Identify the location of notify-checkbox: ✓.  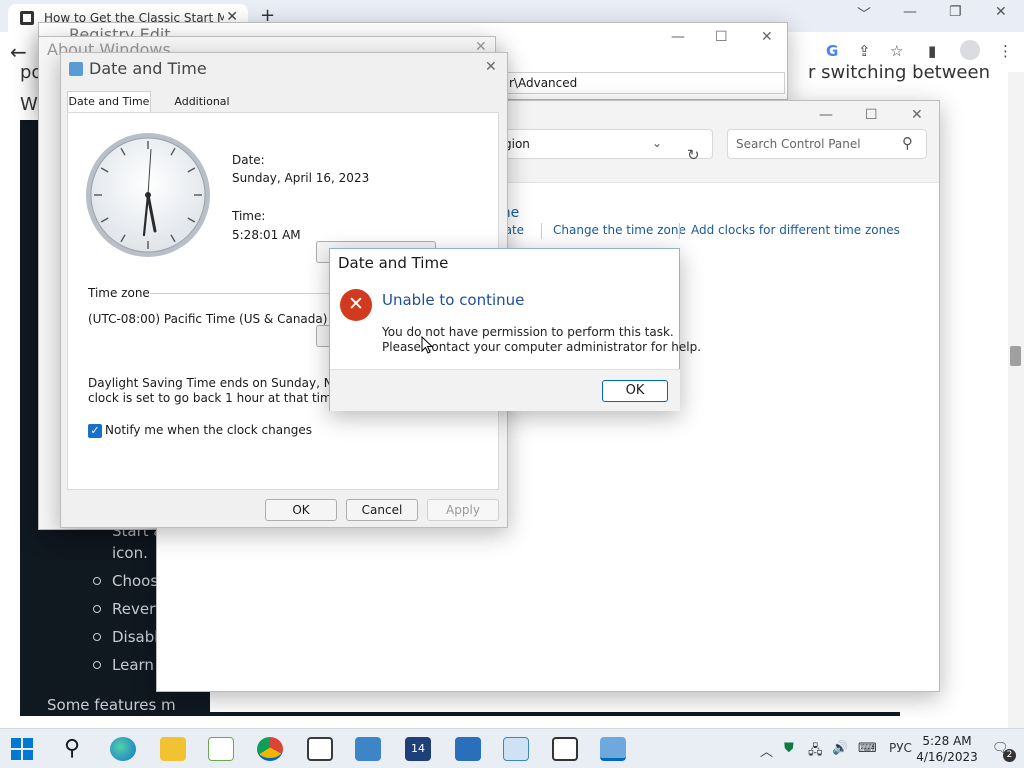
(95, 431).